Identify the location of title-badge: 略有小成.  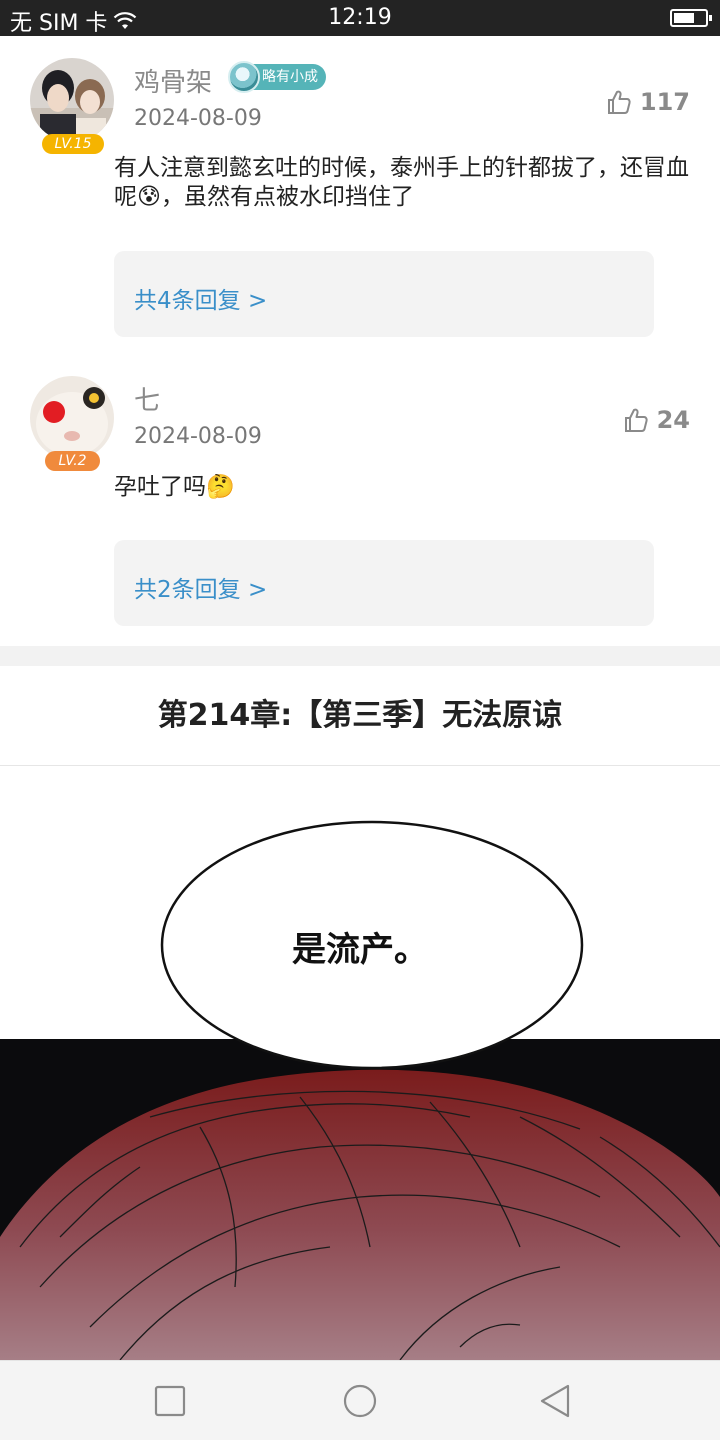
(277, 77).